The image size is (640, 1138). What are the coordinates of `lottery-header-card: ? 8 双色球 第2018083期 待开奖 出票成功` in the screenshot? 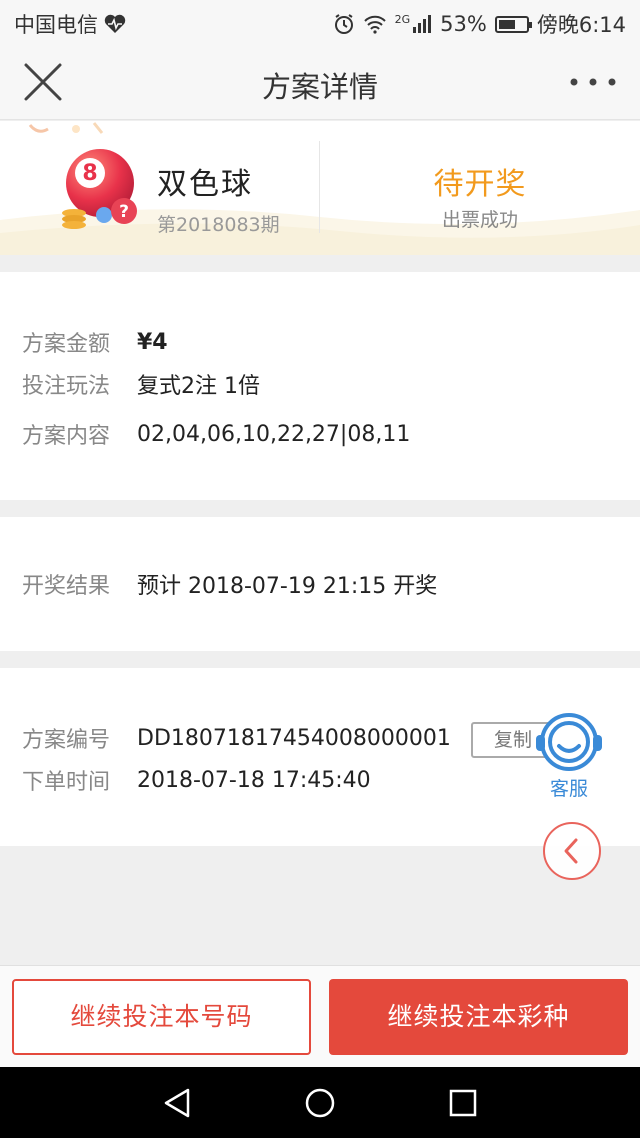 It's located at (320, 188).